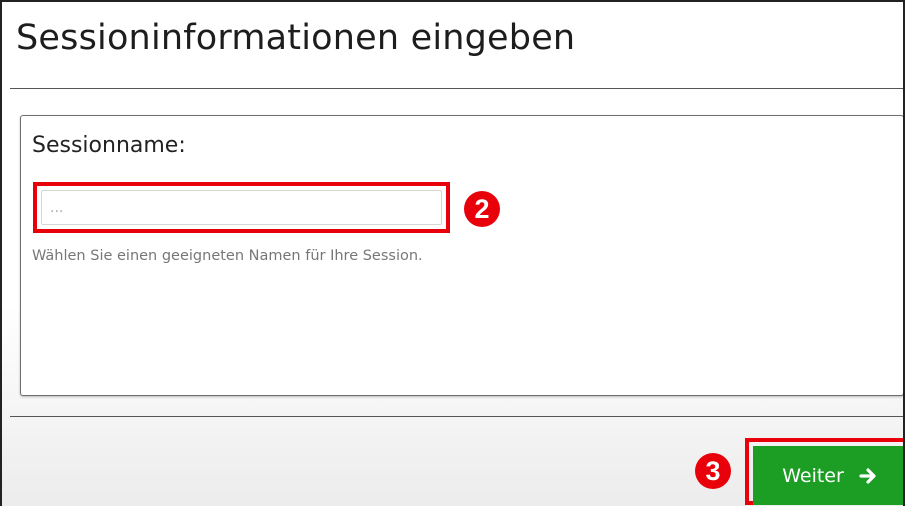 The image size is (905, 506). Describe the element at coordinates (813, 475) in the screenshot. I see `next-button-label: Weiter` at that location.